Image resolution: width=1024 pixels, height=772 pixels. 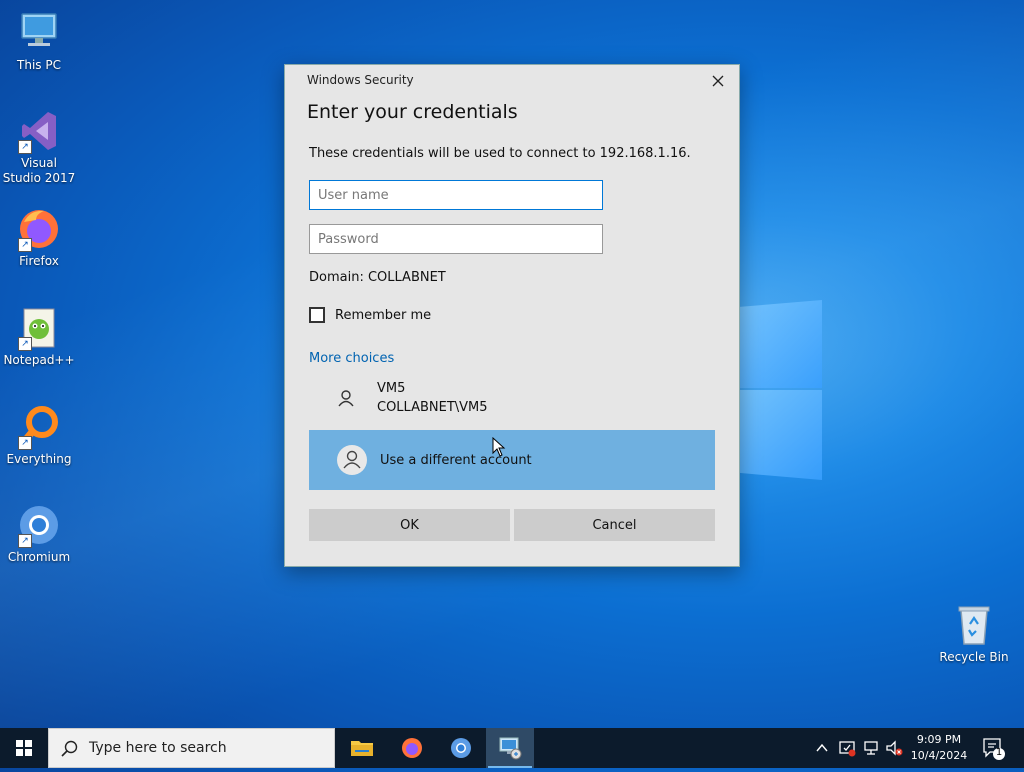 I want to click on chromium-icon: ↗, so click(x=39, y=525).